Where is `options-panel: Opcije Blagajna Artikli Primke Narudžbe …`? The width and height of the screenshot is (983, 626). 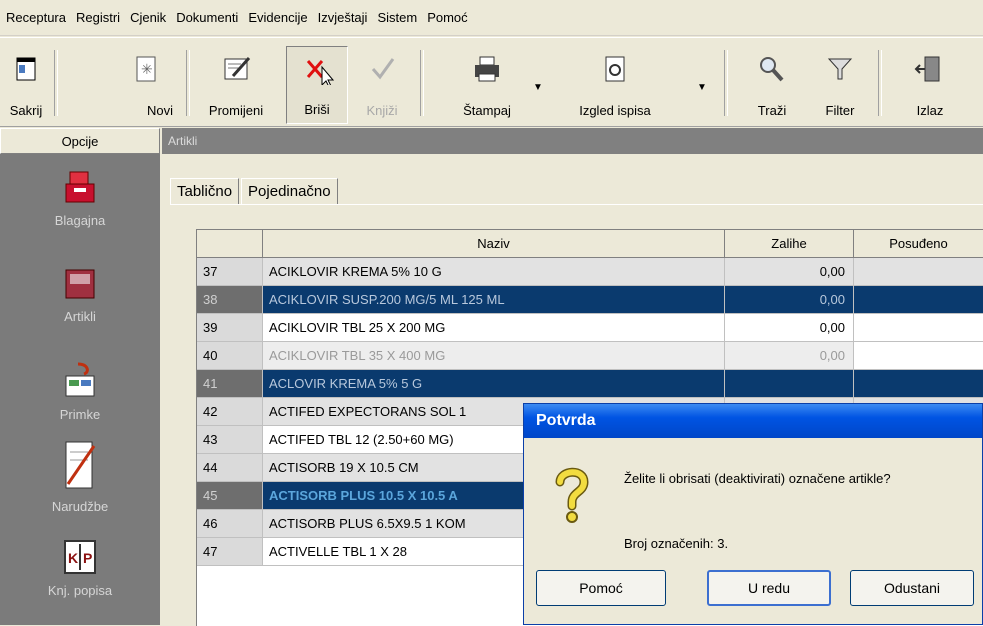
options-panel: Opcije Blagajna Artikli Primke Narudžbe … is located at coordinates (80, 376).